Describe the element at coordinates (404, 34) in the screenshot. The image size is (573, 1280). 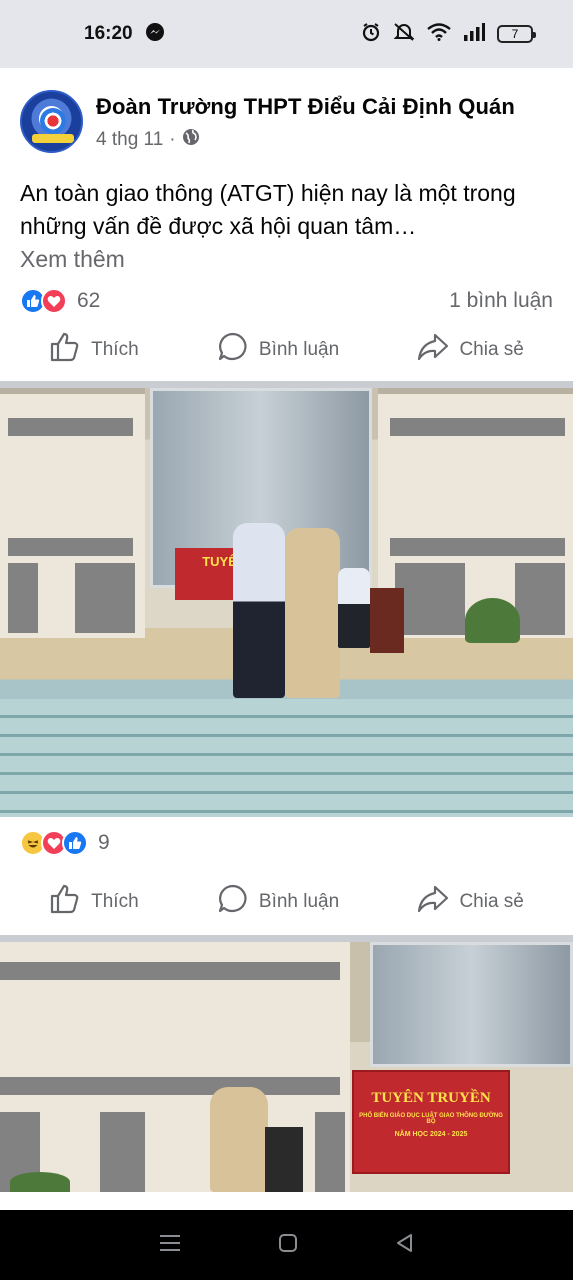
I see `mute-icon` at that location.